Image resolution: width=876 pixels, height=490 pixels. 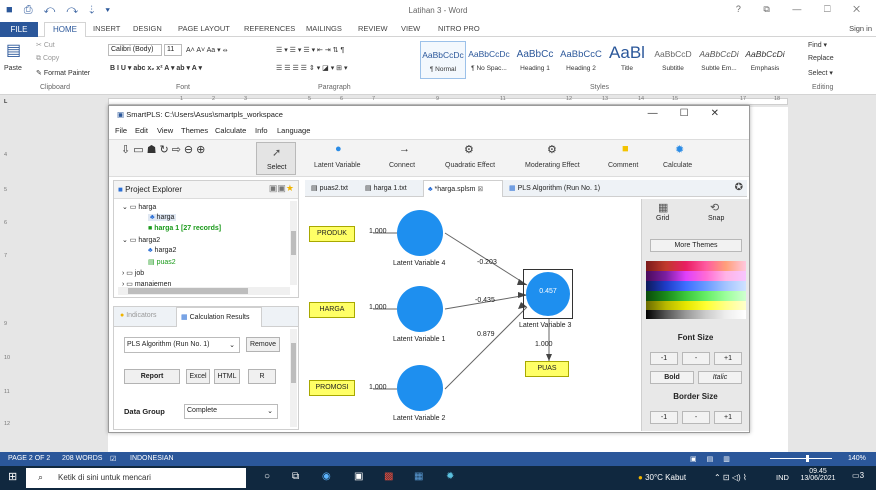 I want to click on border-size-minus: -1, so click(x=664, y=417).